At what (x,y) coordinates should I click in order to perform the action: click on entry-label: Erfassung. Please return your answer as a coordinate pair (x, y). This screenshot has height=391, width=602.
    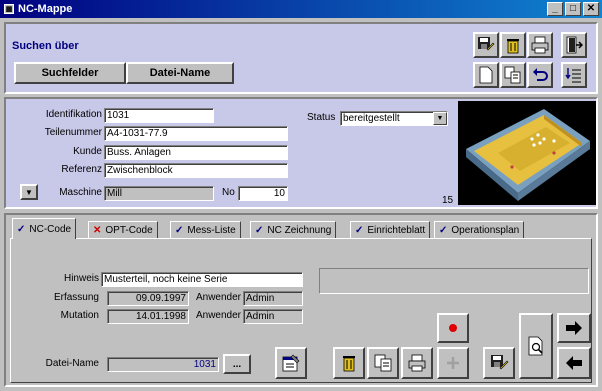
    Looking at the image, I should click on (76, 297).